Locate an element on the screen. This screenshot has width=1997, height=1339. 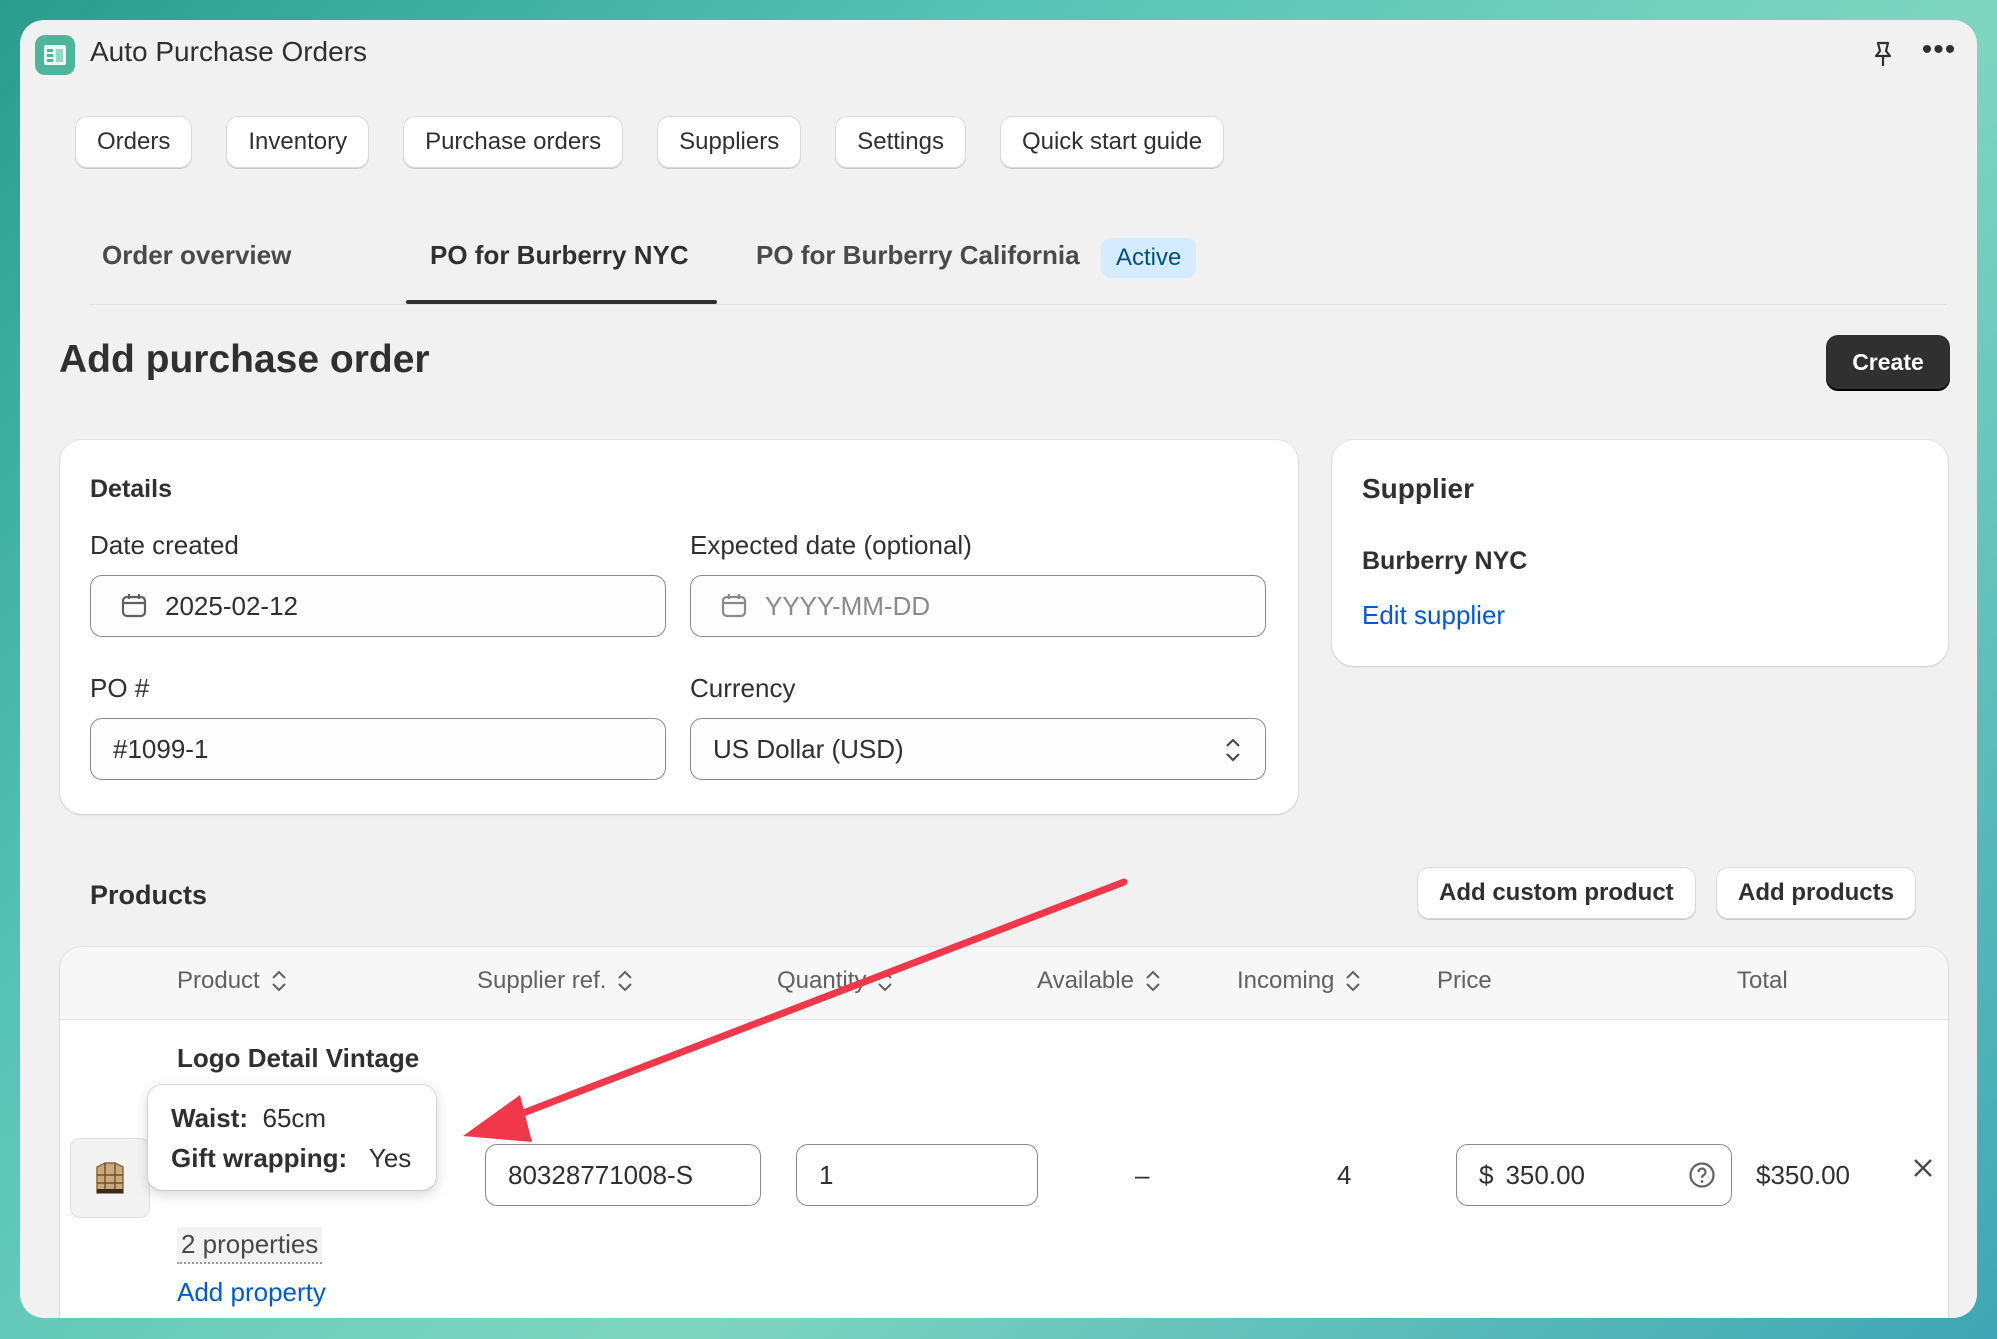
pin-icon is located at coordinates (1883, 54).